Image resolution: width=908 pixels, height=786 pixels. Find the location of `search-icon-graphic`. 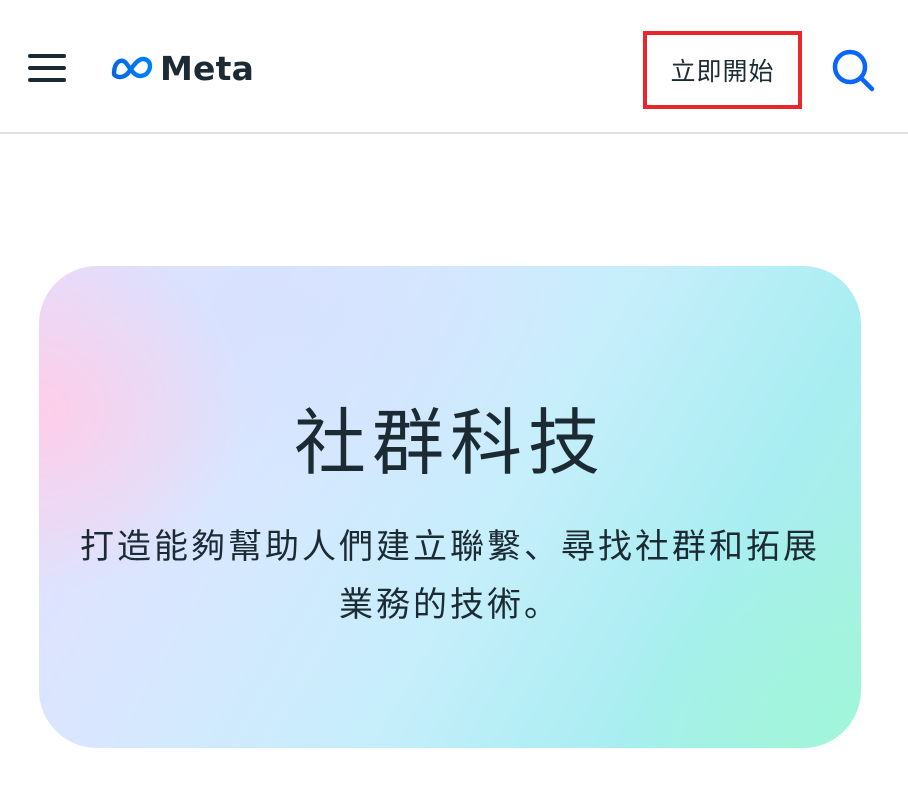

search-icon-graphic is located at coordinates (853, 70).